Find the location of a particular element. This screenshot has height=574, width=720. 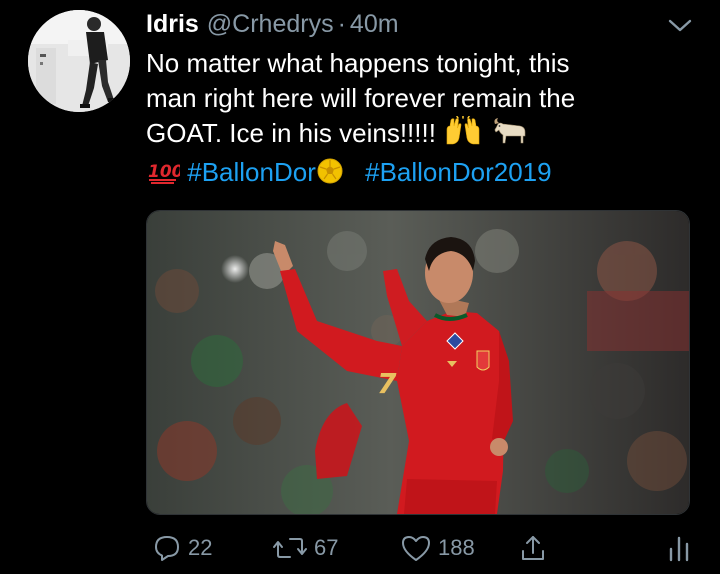

tweet-text-line-4: 100 #BallonDor #BallonDor2019 is located at coordinates (416, 174).